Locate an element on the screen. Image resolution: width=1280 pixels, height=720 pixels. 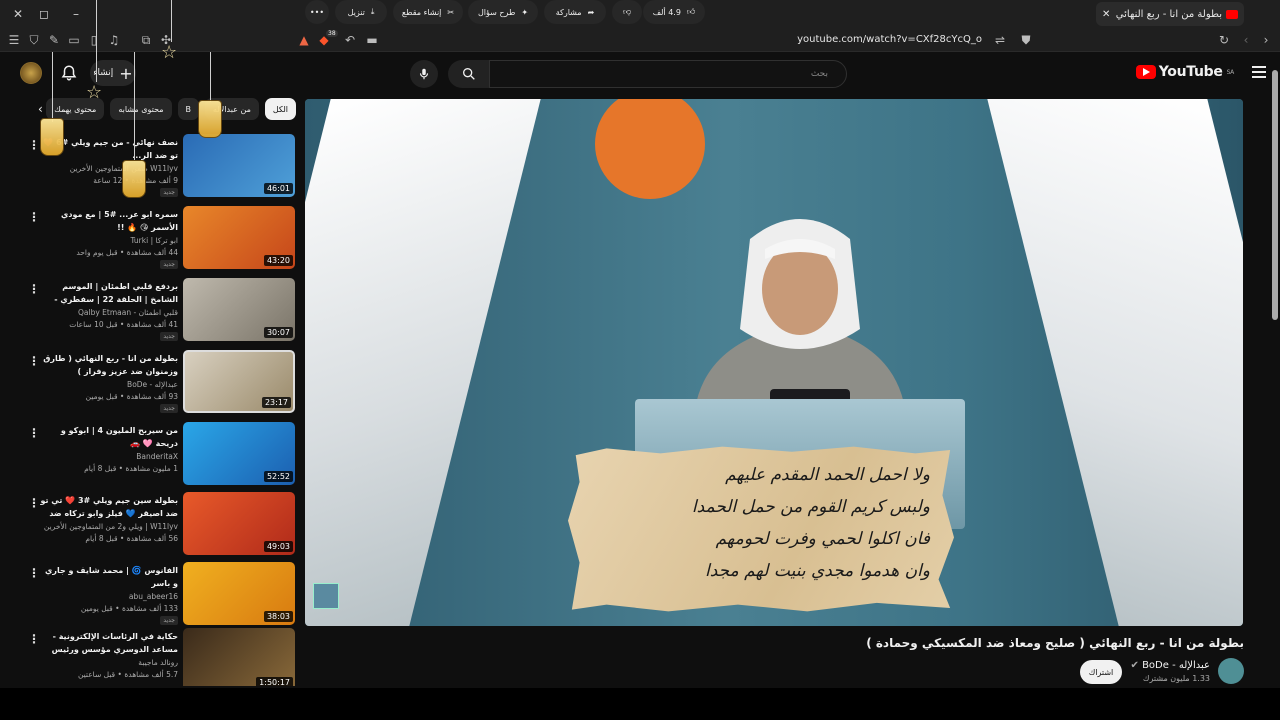
share-link-icon: ⇌ is located at coordinates (1000, 40).